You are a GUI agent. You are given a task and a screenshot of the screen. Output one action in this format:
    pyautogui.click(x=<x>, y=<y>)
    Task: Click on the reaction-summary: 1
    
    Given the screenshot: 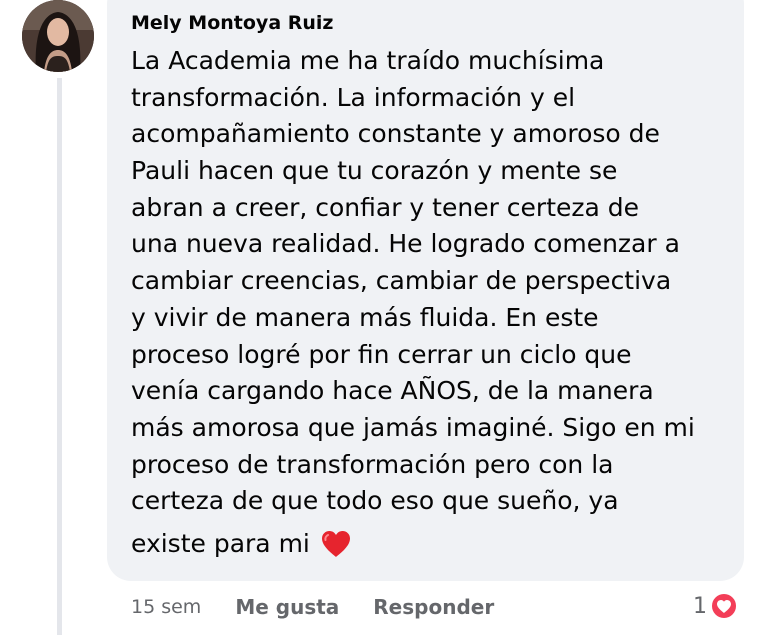 What is the action you would take?
    pyautogui.click(x=715, y=606)
    